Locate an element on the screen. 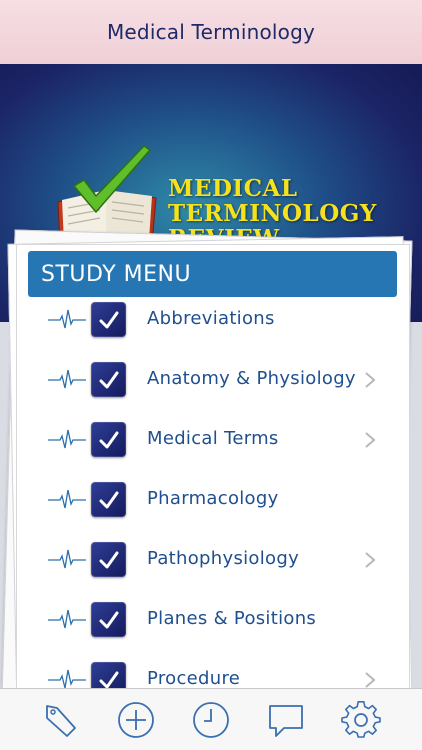 This screenshot has height=750, width=422. menu-item-label: Medical Terms is located at coordinates (213, 438).